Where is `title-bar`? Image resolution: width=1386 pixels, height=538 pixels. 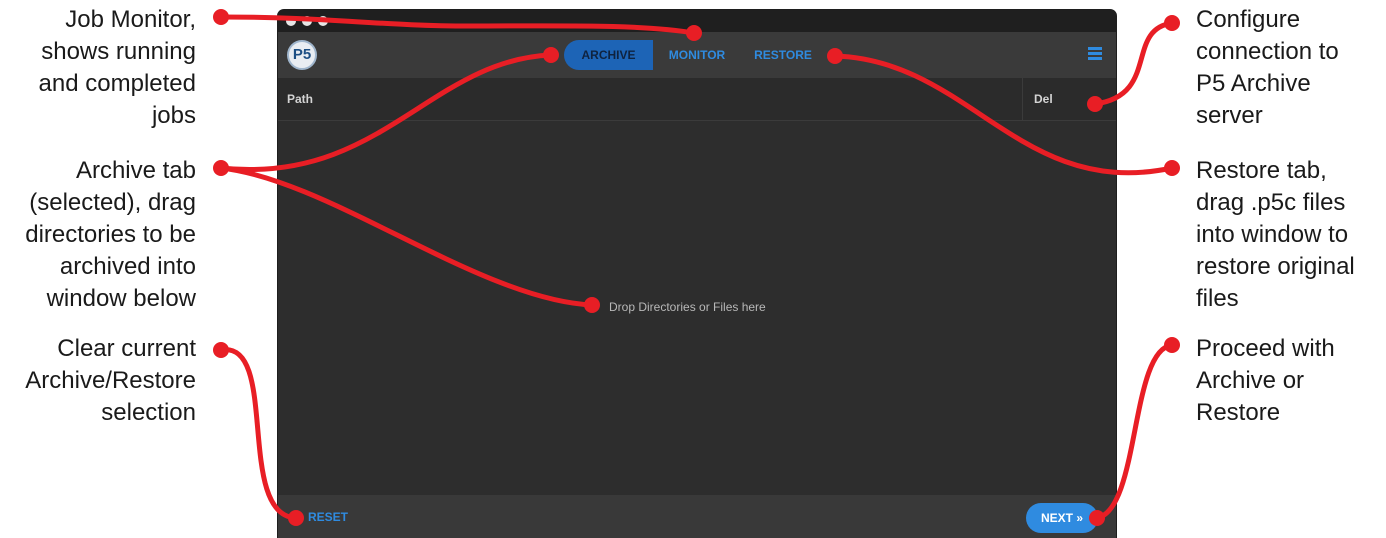 title-bar is located at coordinates (697, 21).